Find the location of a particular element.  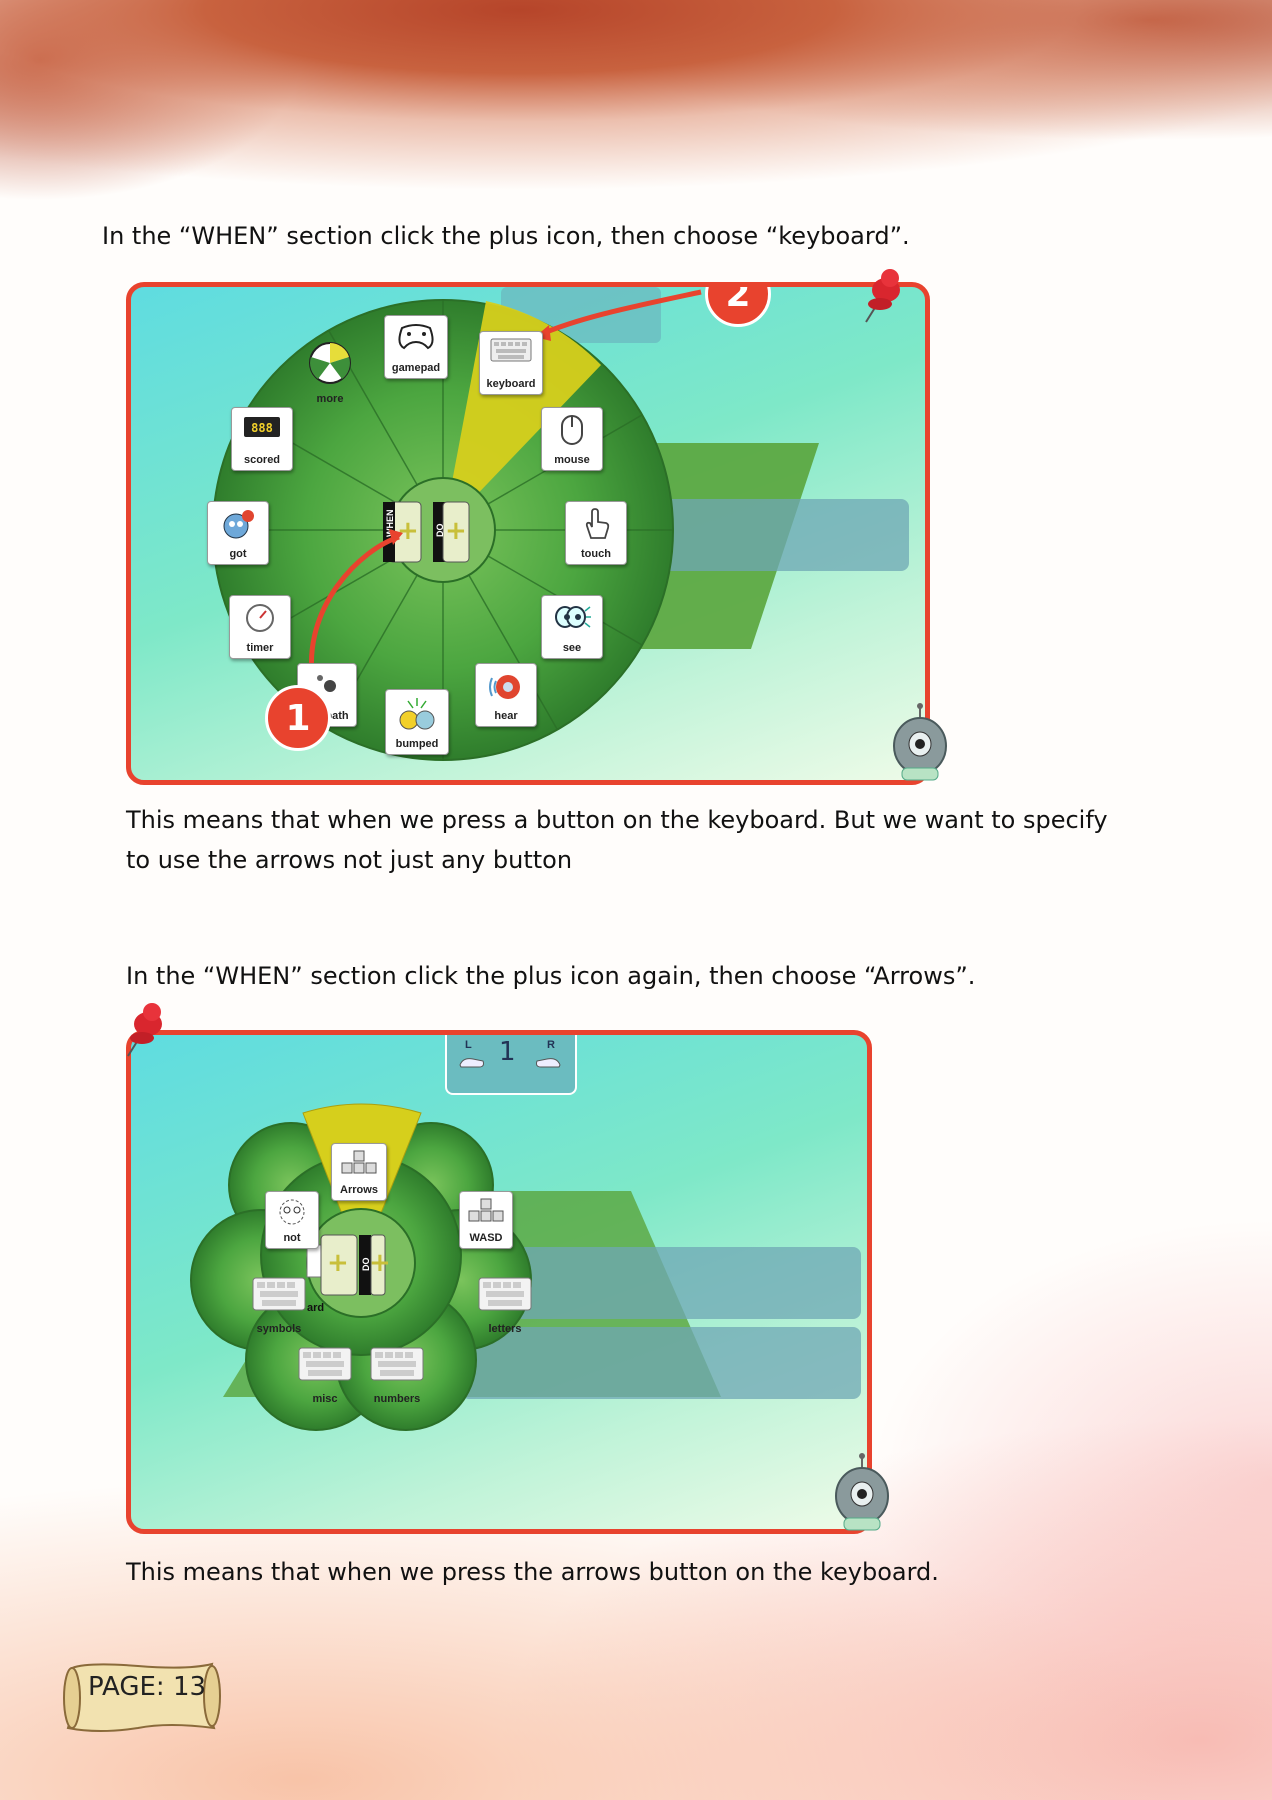

wheel-tile-gamepad: gamepad is located at coordinates (416, 347).